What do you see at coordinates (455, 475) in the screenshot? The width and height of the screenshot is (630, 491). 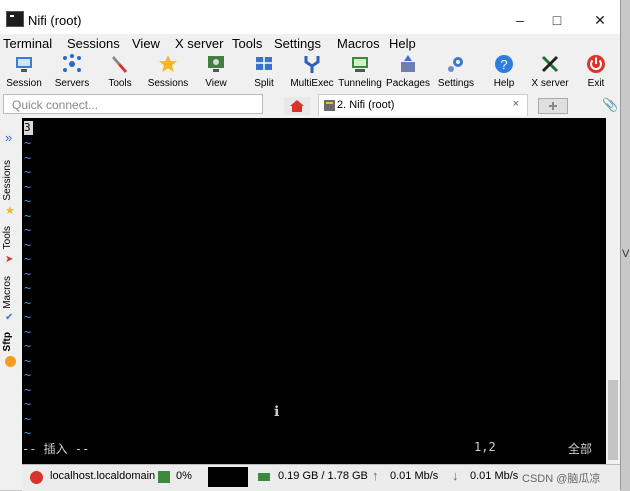 I see `download-icon: ↓` at bounding box center [455, 475].